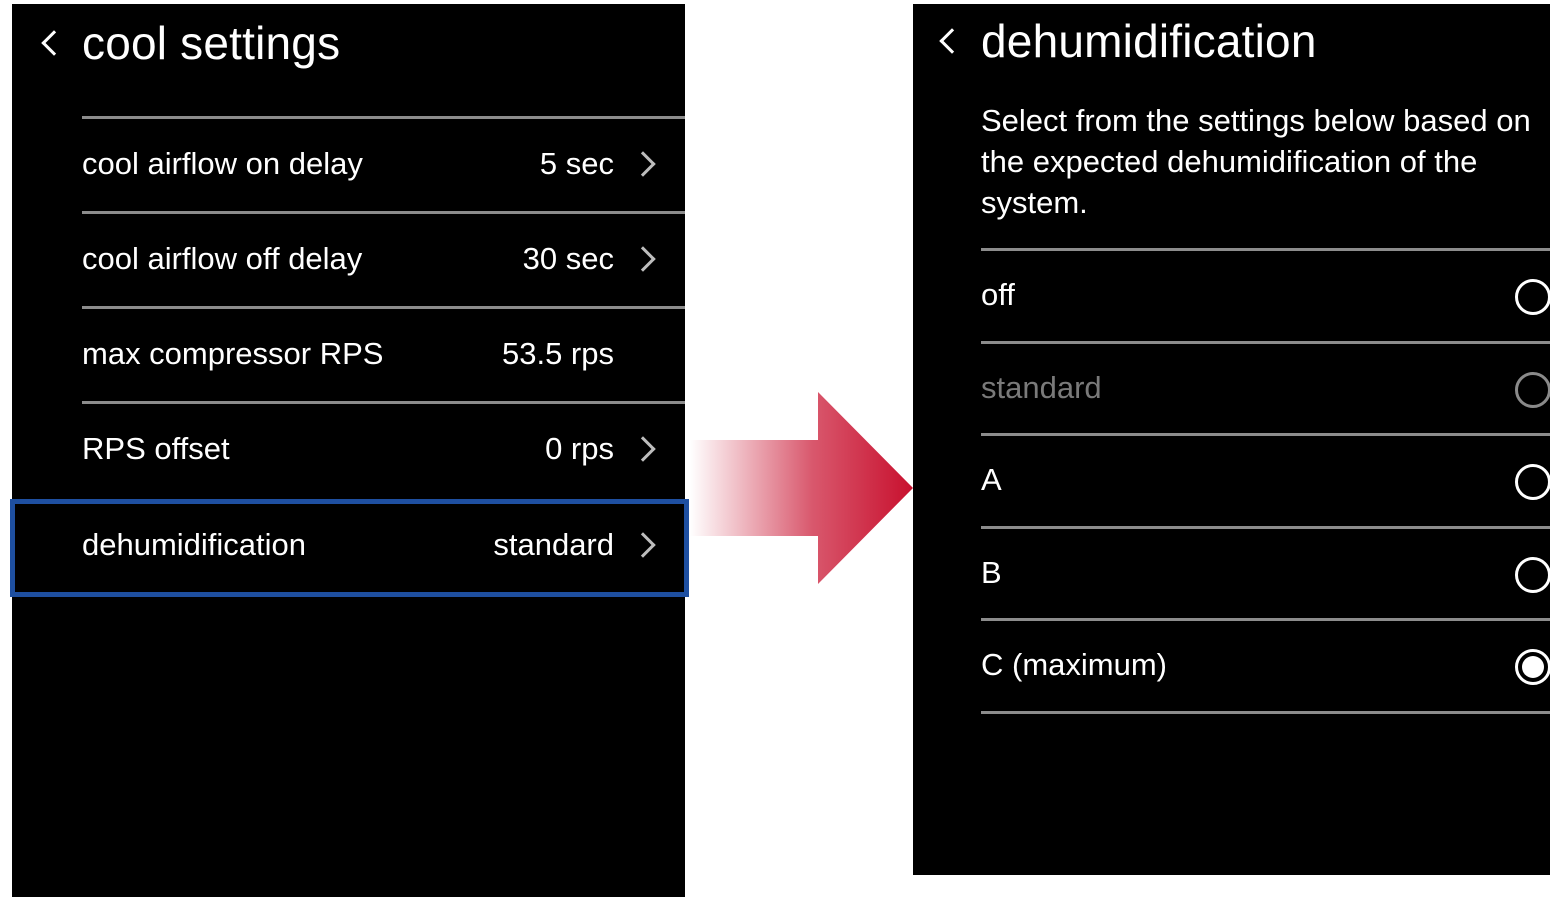  What do you see at coordinates (156, 448) in the screenshot?
I see `setting-label: RPS offset` at bounding box center [156, 448].